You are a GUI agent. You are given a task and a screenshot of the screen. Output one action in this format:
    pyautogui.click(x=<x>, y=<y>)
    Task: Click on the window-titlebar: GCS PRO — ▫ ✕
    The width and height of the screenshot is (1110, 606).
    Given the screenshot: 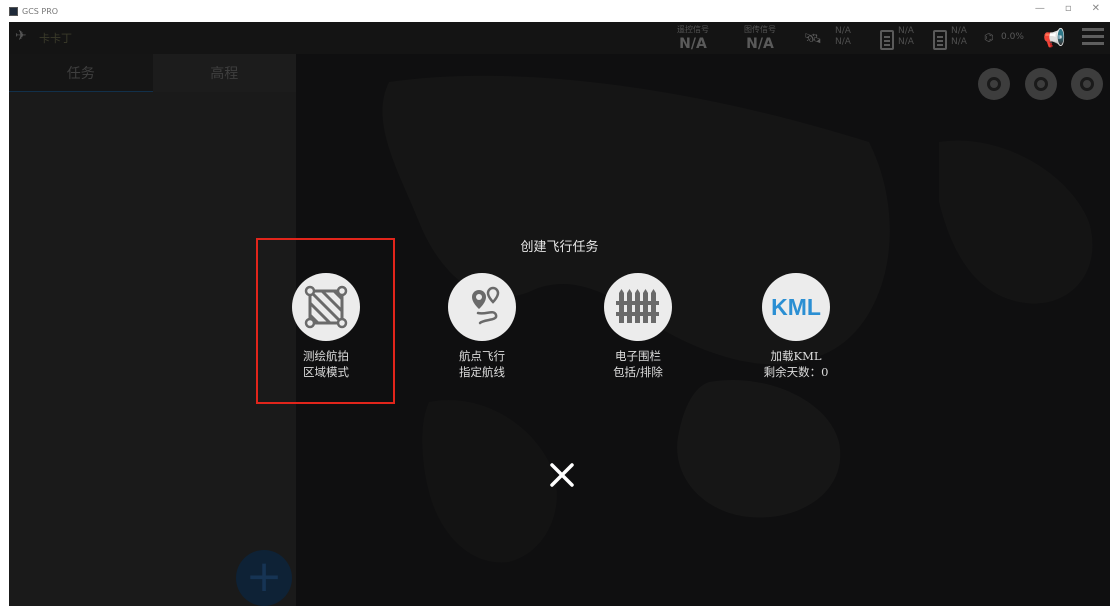 What is the action you would take?
    pyautogui.click(x=555, y=11)
    